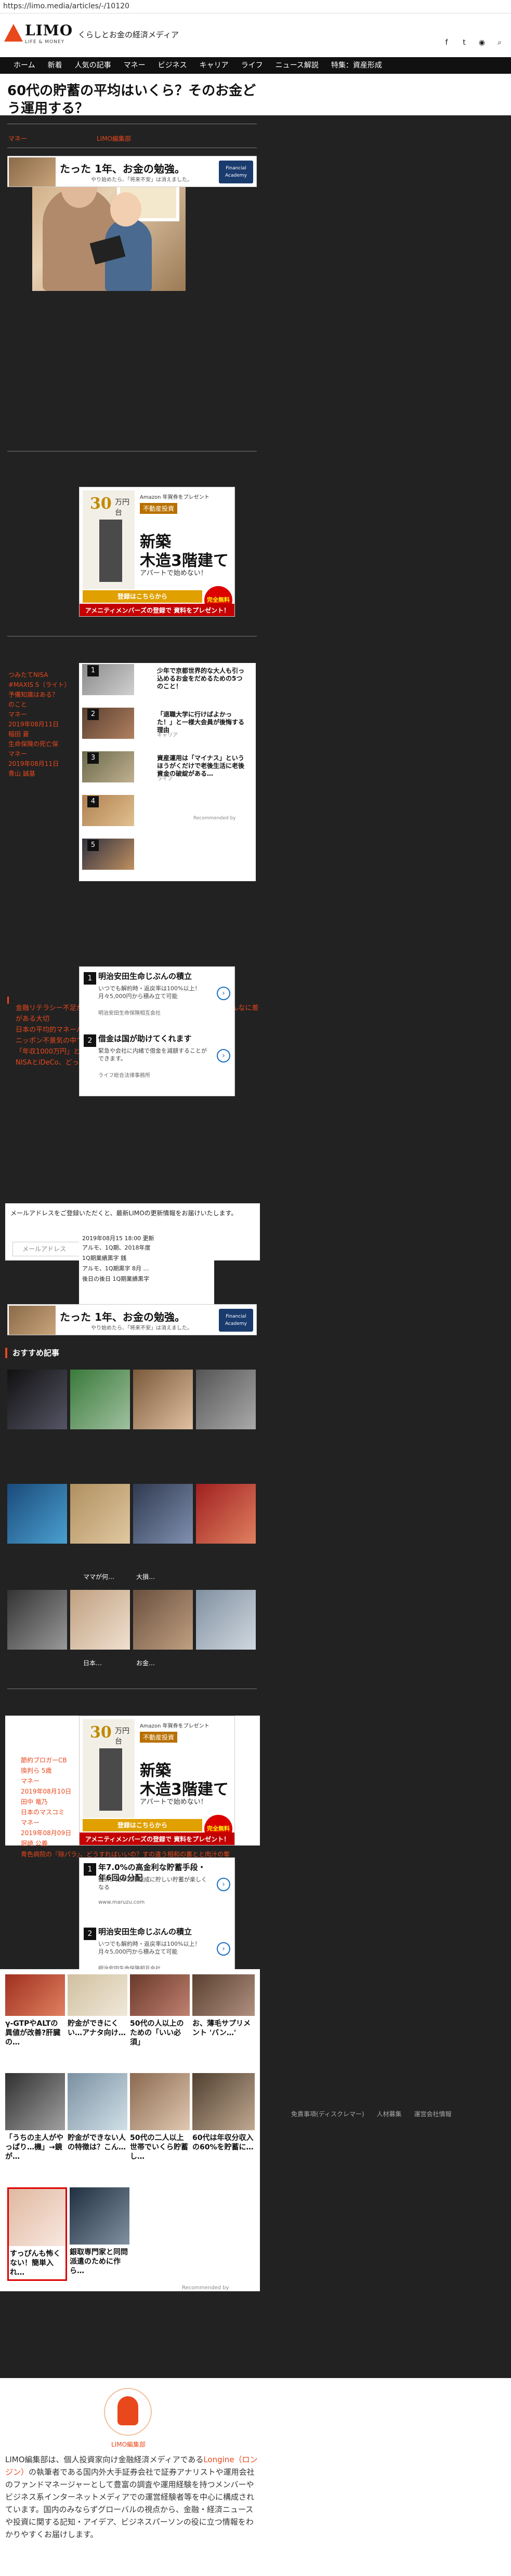 Image resolution: width=511 pixels, height=2576 pixels. Describe the element at coordinates (47, 695) in the screenshot. I see `related-item: 予備知識はある？` at that location.